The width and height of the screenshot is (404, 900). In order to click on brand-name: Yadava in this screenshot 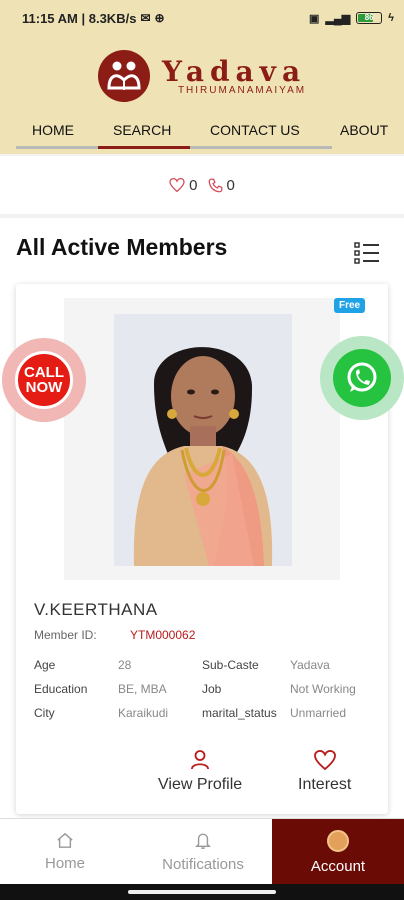, I will do `click(234, 71)`.